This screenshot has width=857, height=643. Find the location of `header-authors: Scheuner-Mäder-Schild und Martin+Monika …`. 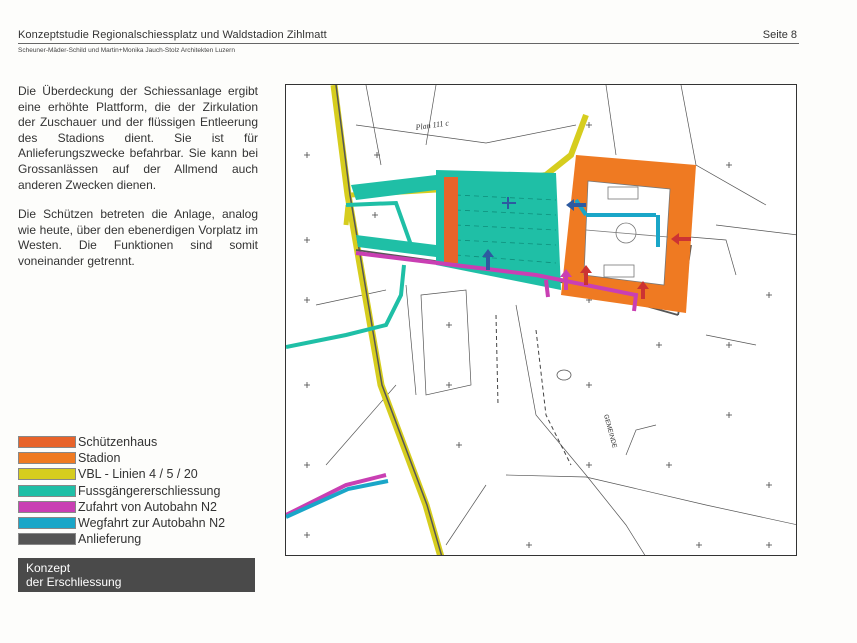

header-authors: Scheuner-Mäder-Schild und Martin+Monika … is located at coordinates (126, 50).